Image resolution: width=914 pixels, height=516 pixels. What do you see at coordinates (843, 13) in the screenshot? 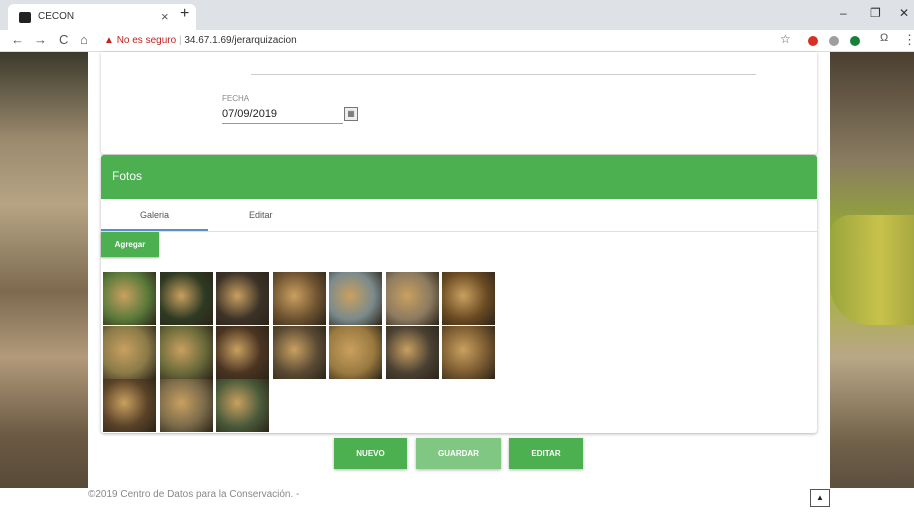
I see `minimize-button: –` at bounding box center [843, 13].